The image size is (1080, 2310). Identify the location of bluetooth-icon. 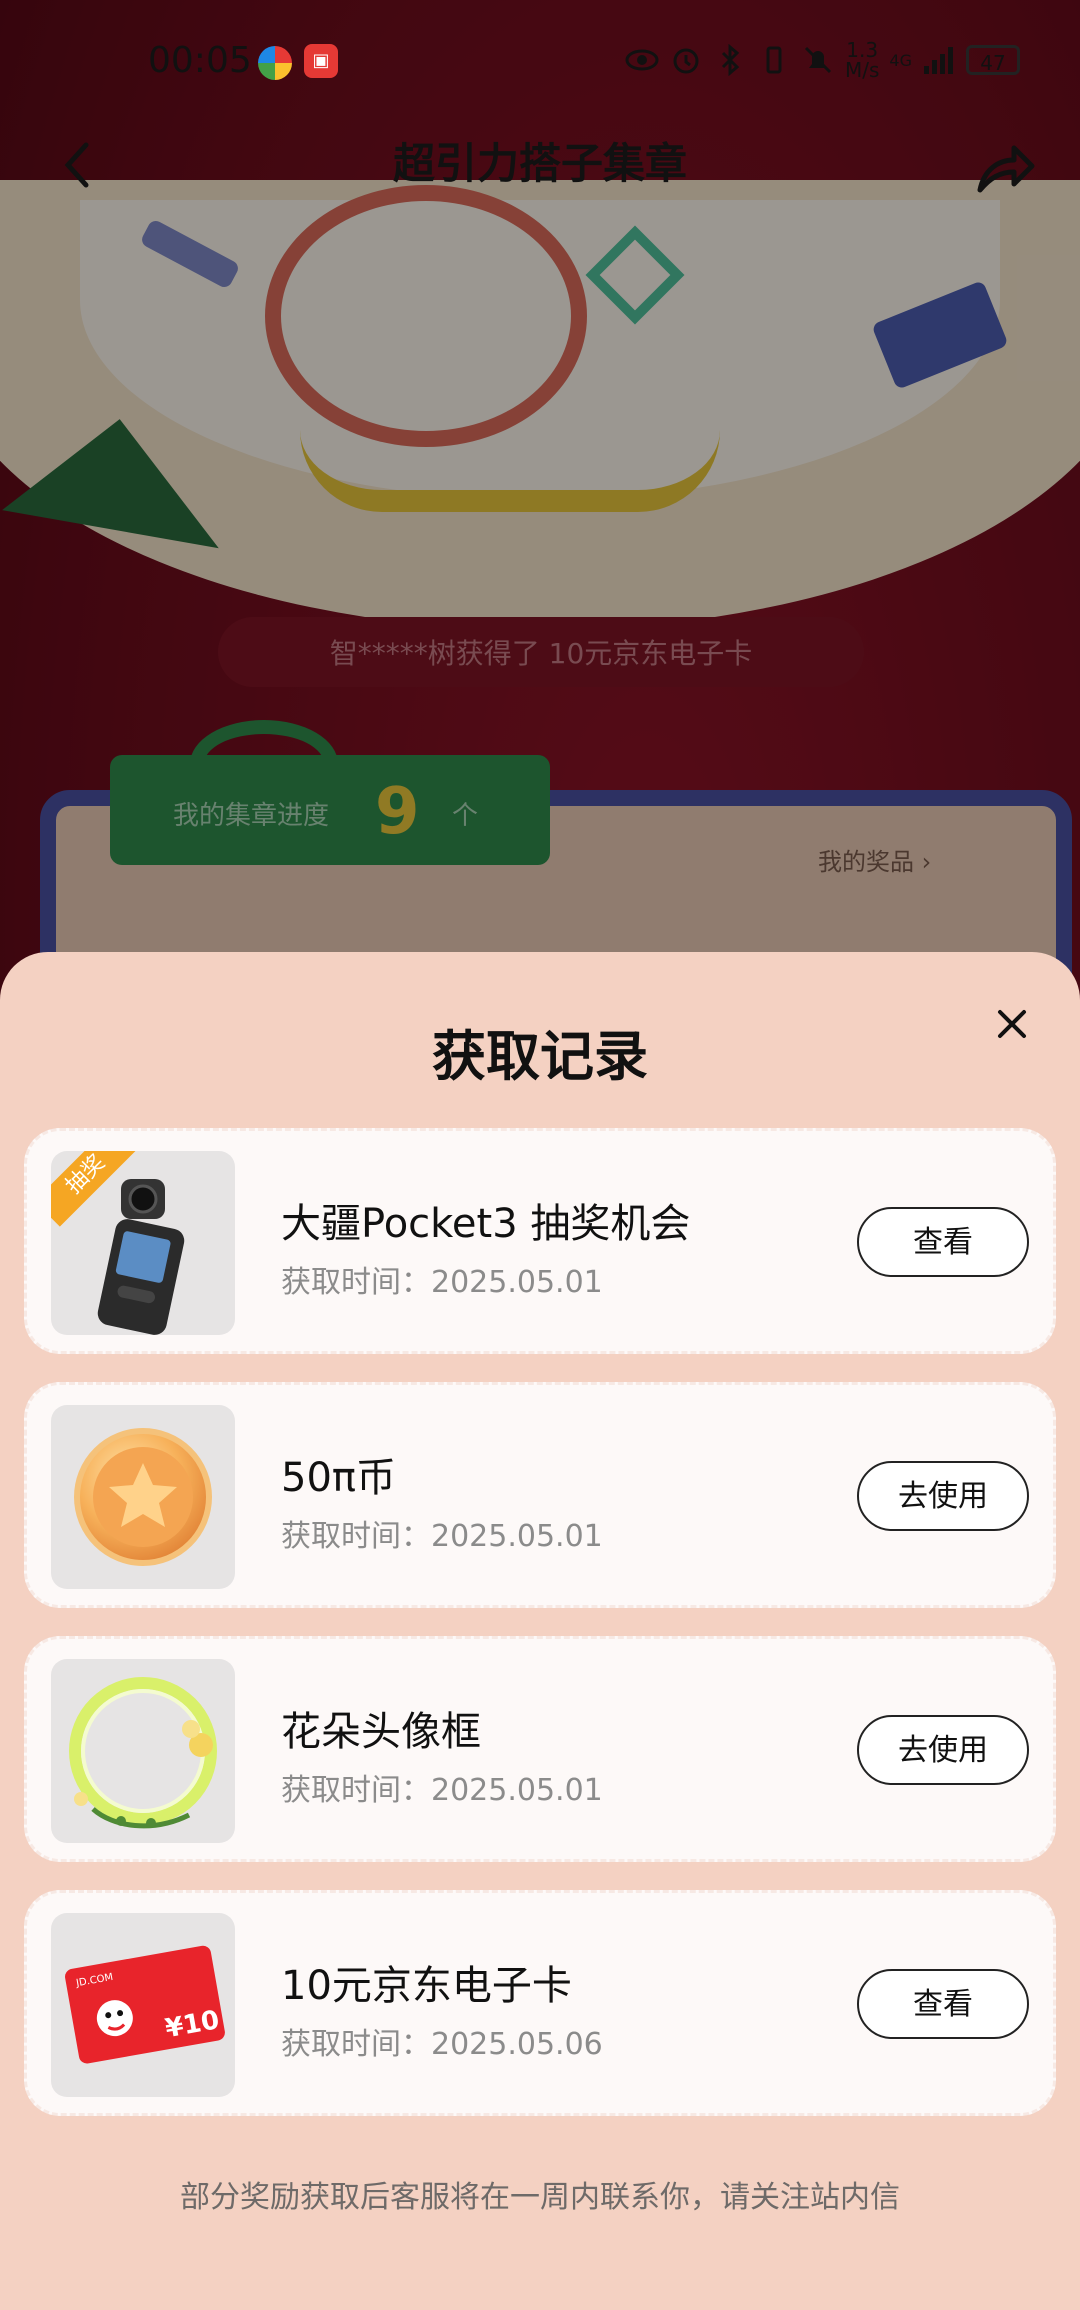
(730, 60).